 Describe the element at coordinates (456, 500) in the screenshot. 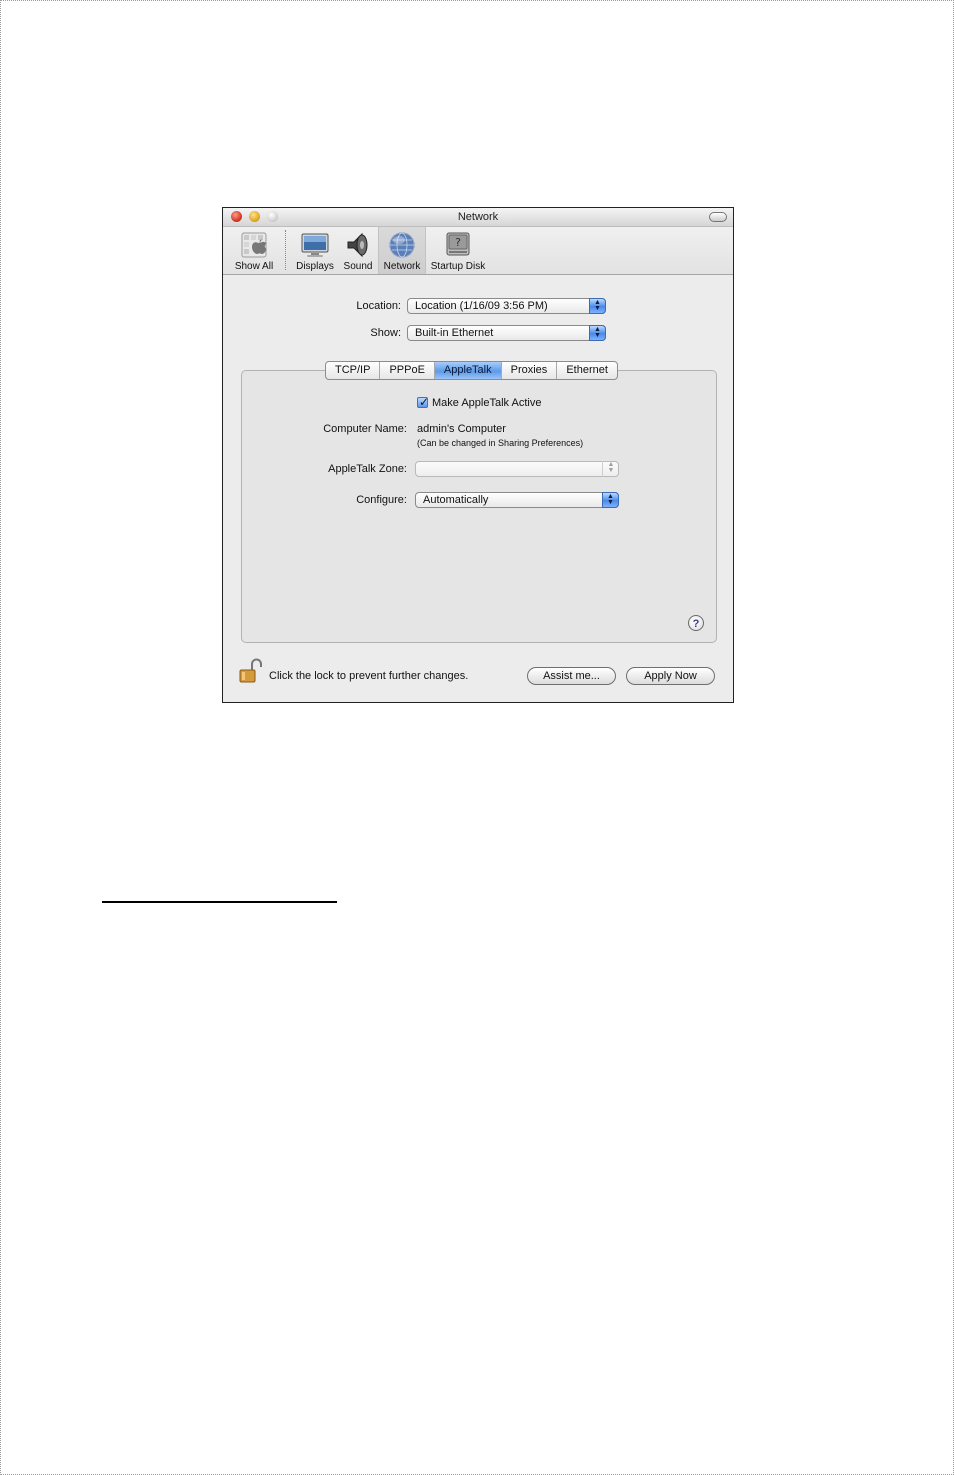

I see `configure-value: Automatically` at that location.